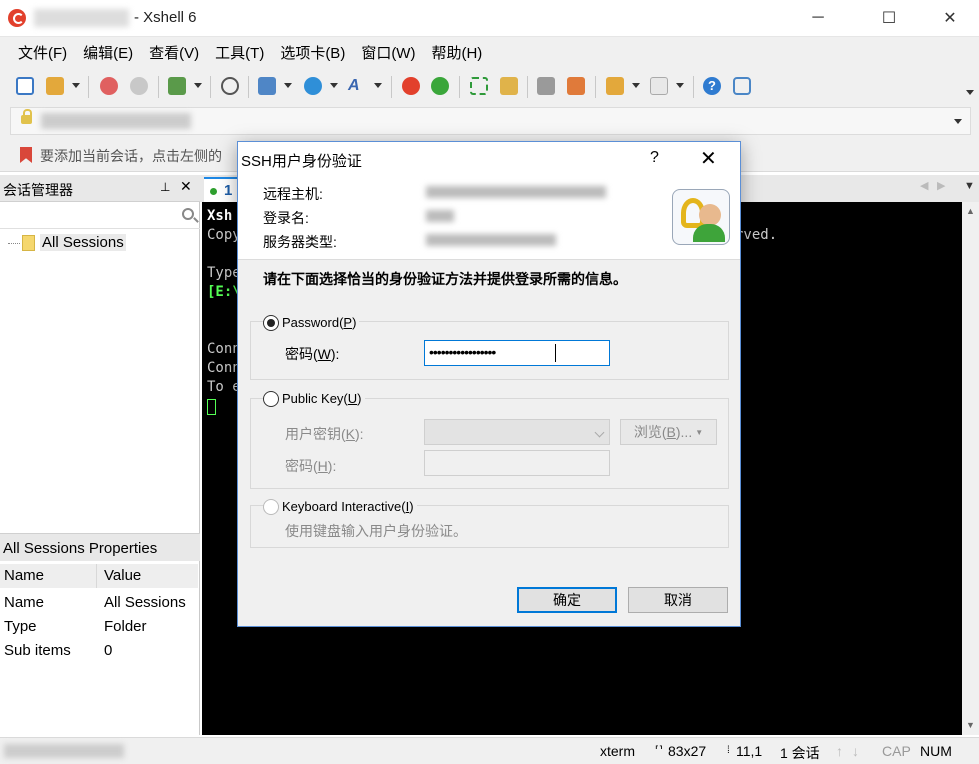 This screenshot has height=764, width=979. What do you see at coordinates (76, 85) in the screenshot?
I see `open-dropdown-icon` at bounding box center [76, 85].